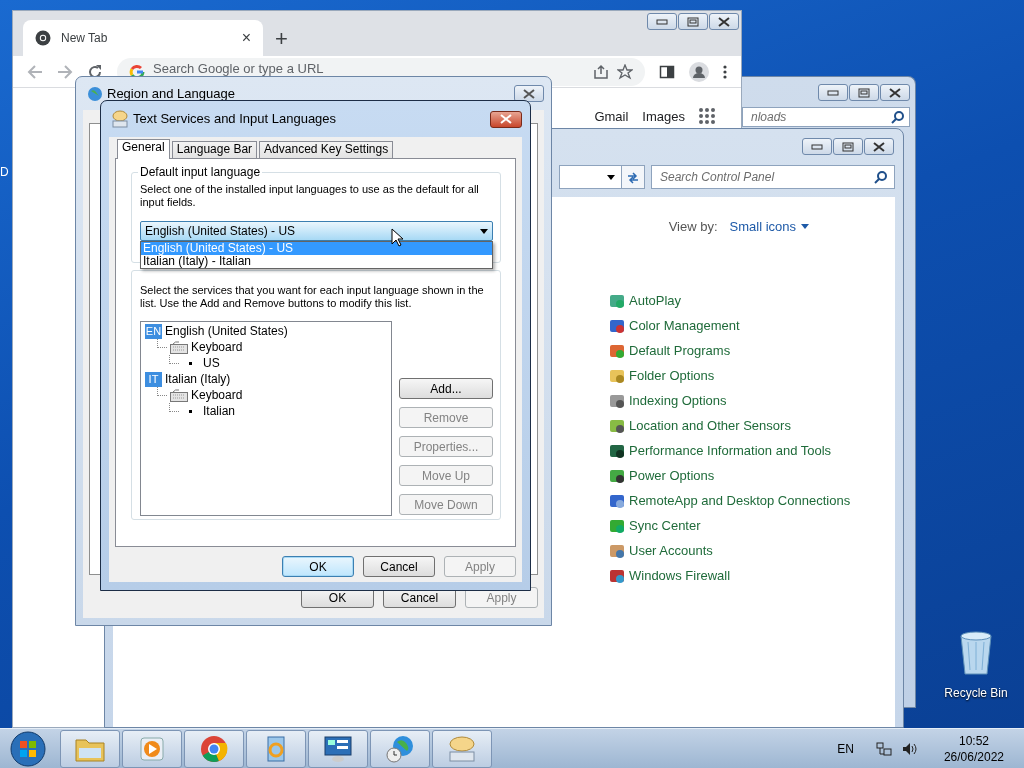 Image resolution: width=1024 pixels, height=768 pixels. I want to click on control-panel-icon, so click(338, 748).